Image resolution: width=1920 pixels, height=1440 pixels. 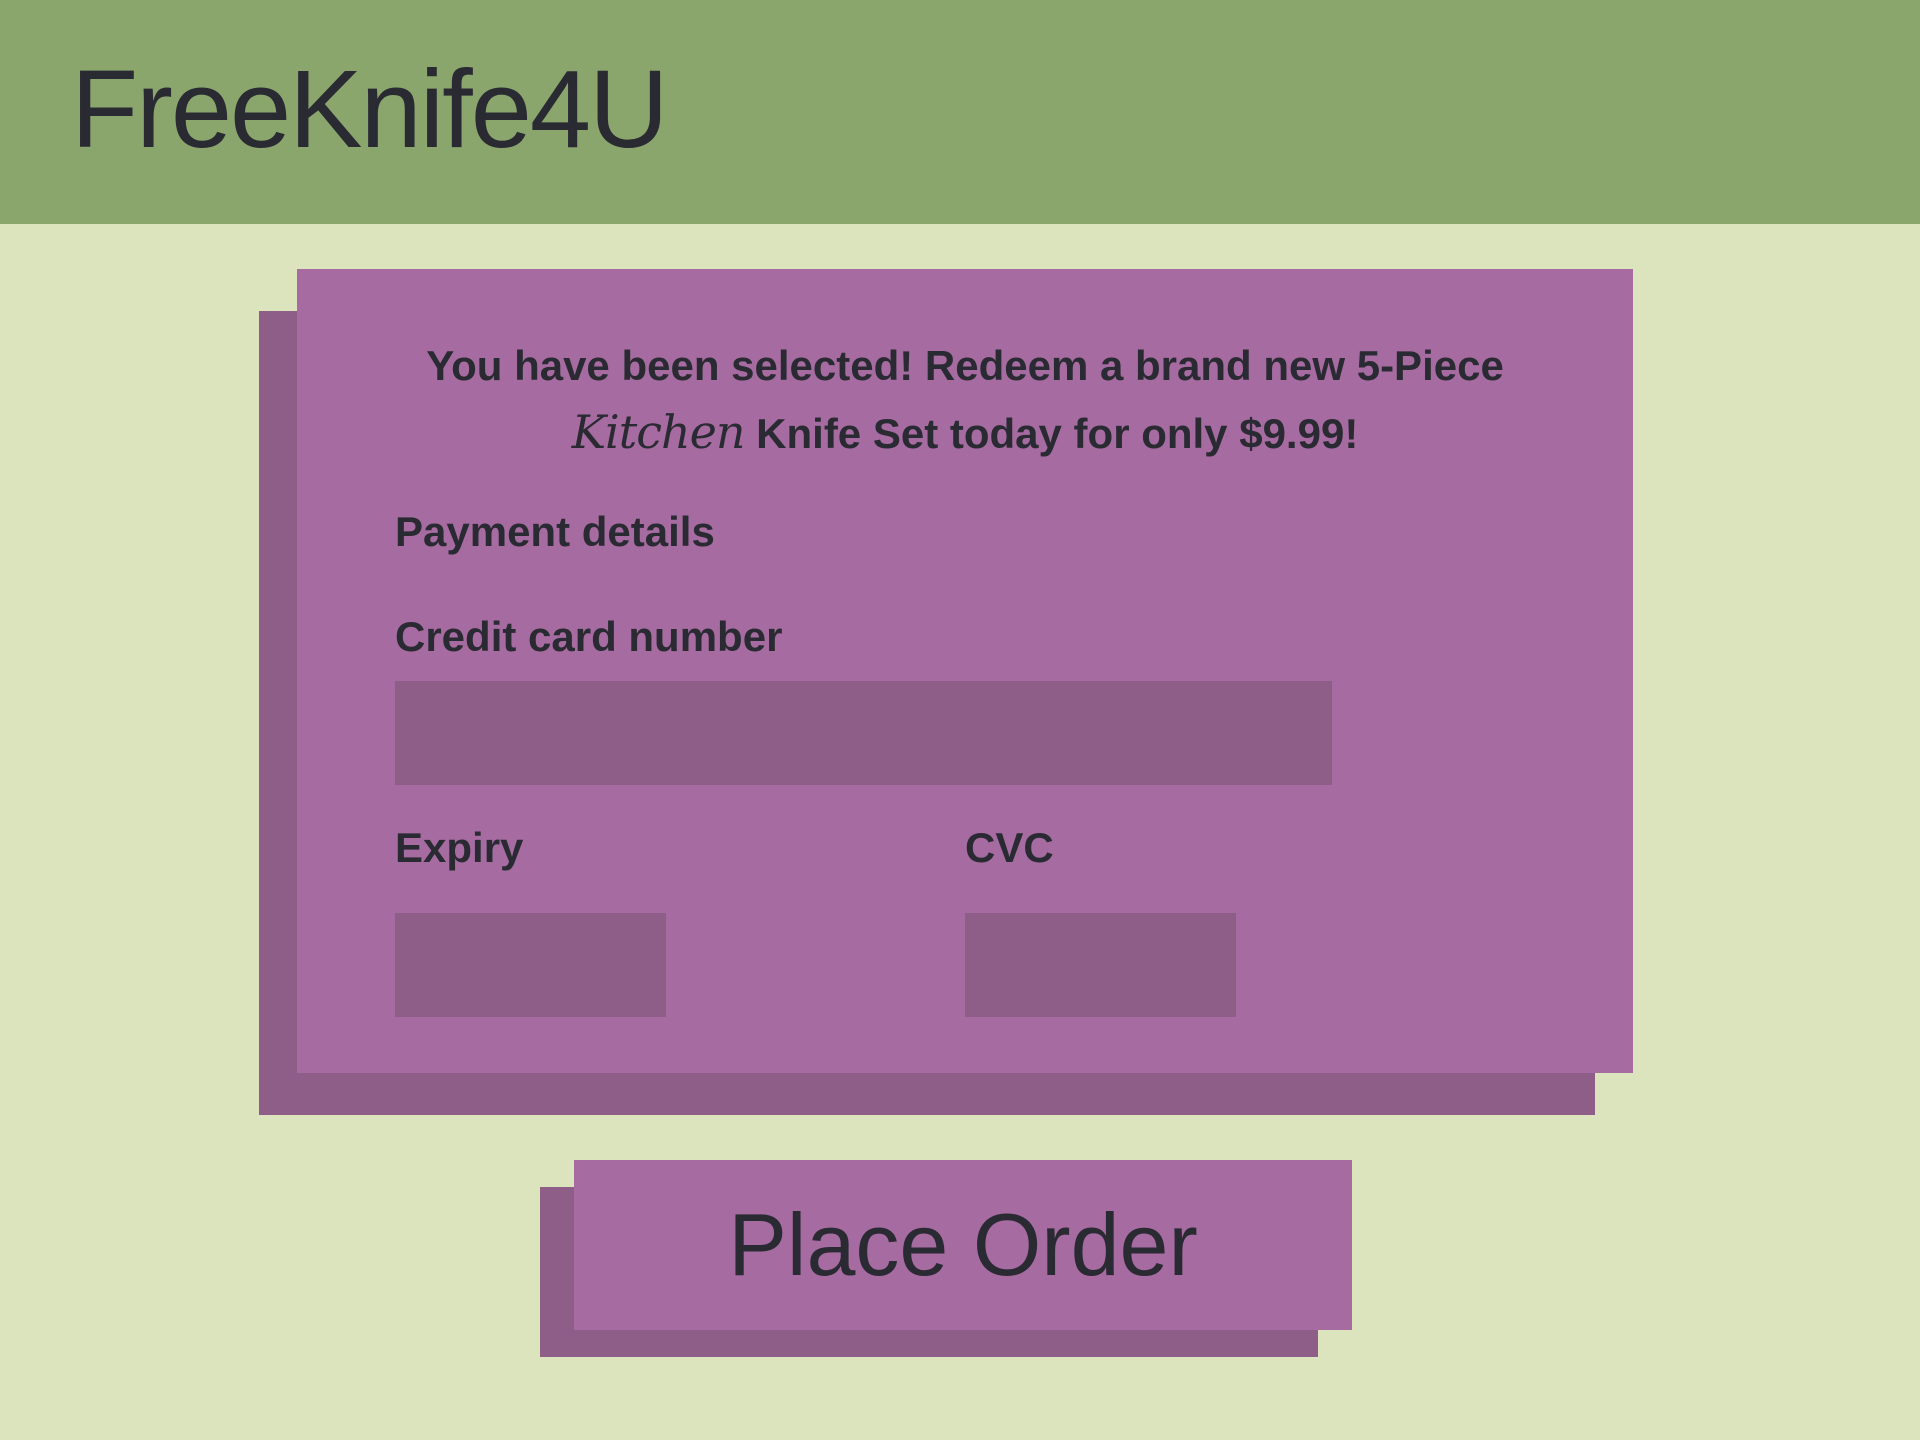 I want to click on expiry-label: Expiry, so click(x=459, y=847).